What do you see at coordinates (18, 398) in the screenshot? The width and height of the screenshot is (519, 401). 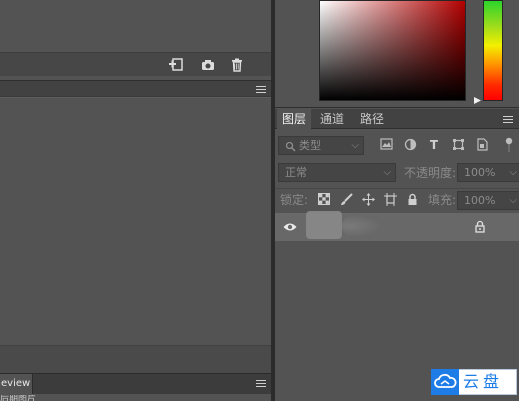 I see `bottom-panel-text: 后期图片` at bounding box center [18, 398].